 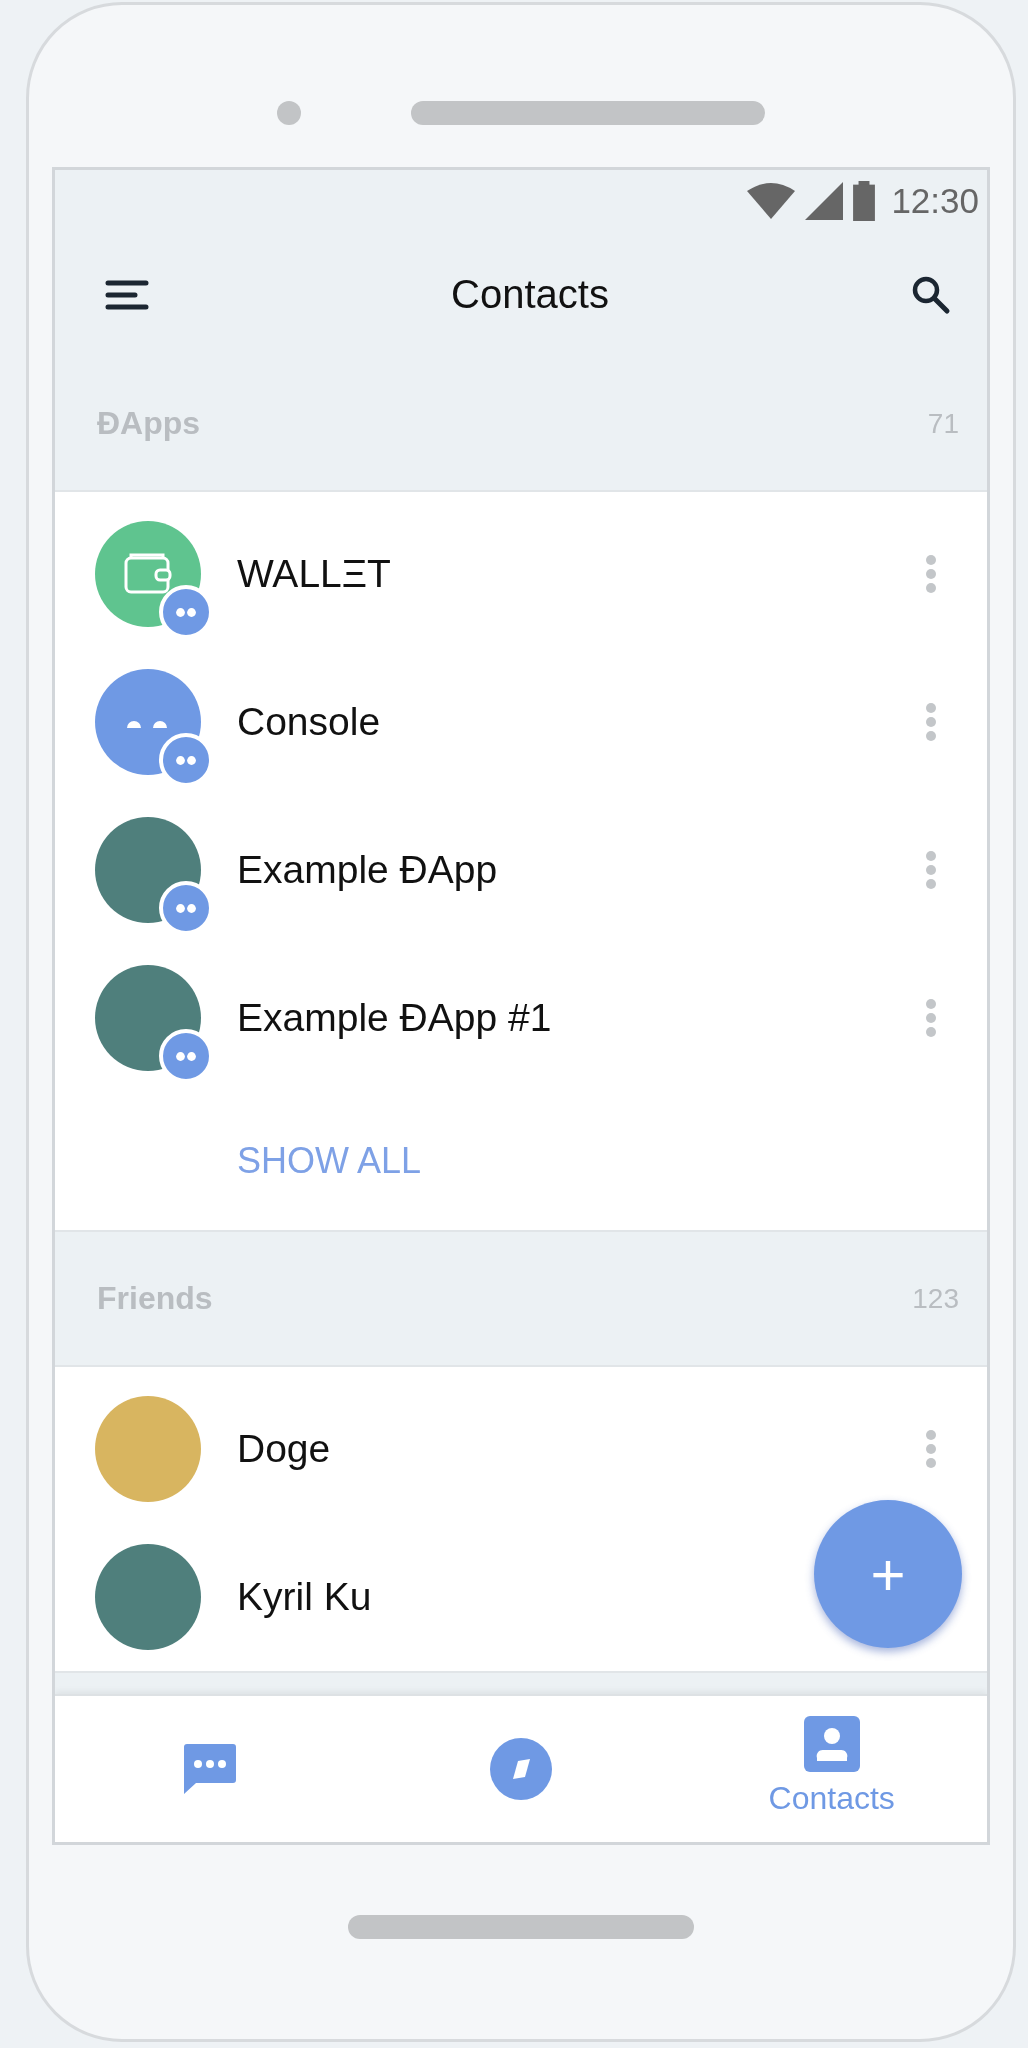 What do you see at coordinates (127, 294) in the screenshot?
I see `menu-icon` at bounding box center [127, 294].